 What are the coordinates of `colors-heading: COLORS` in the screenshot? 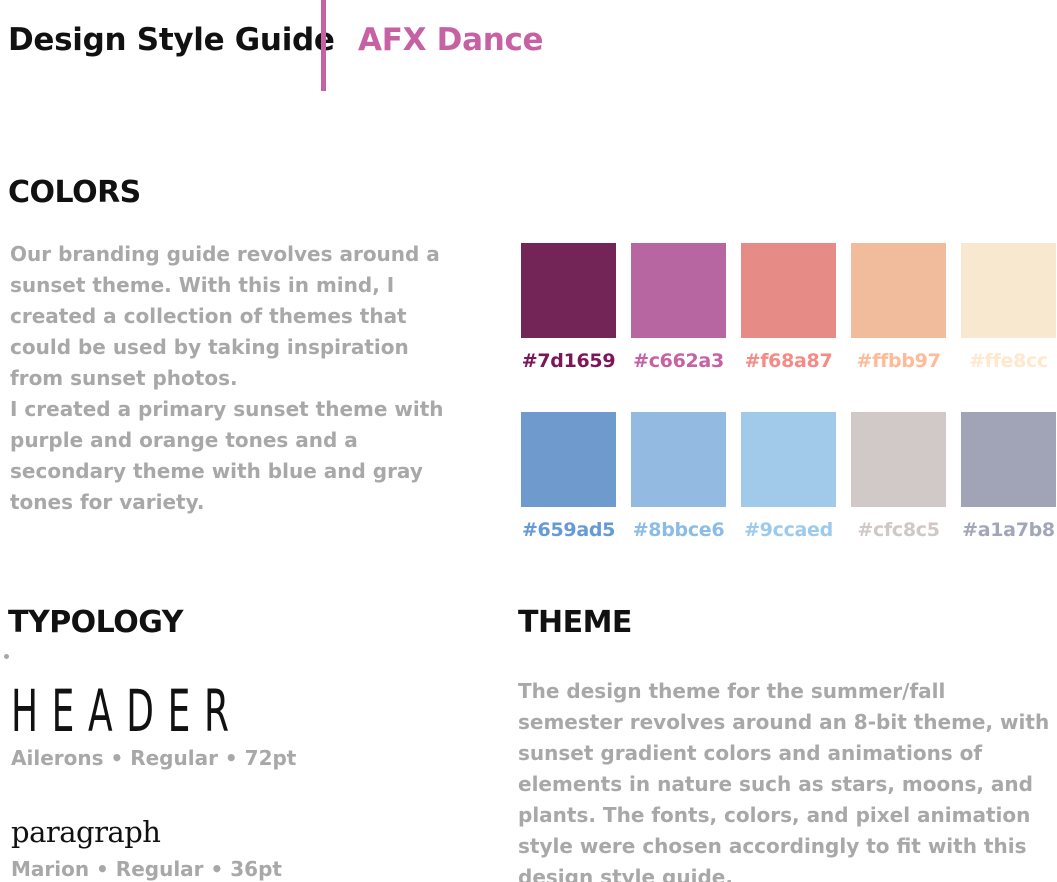 It's located at (74, 192).